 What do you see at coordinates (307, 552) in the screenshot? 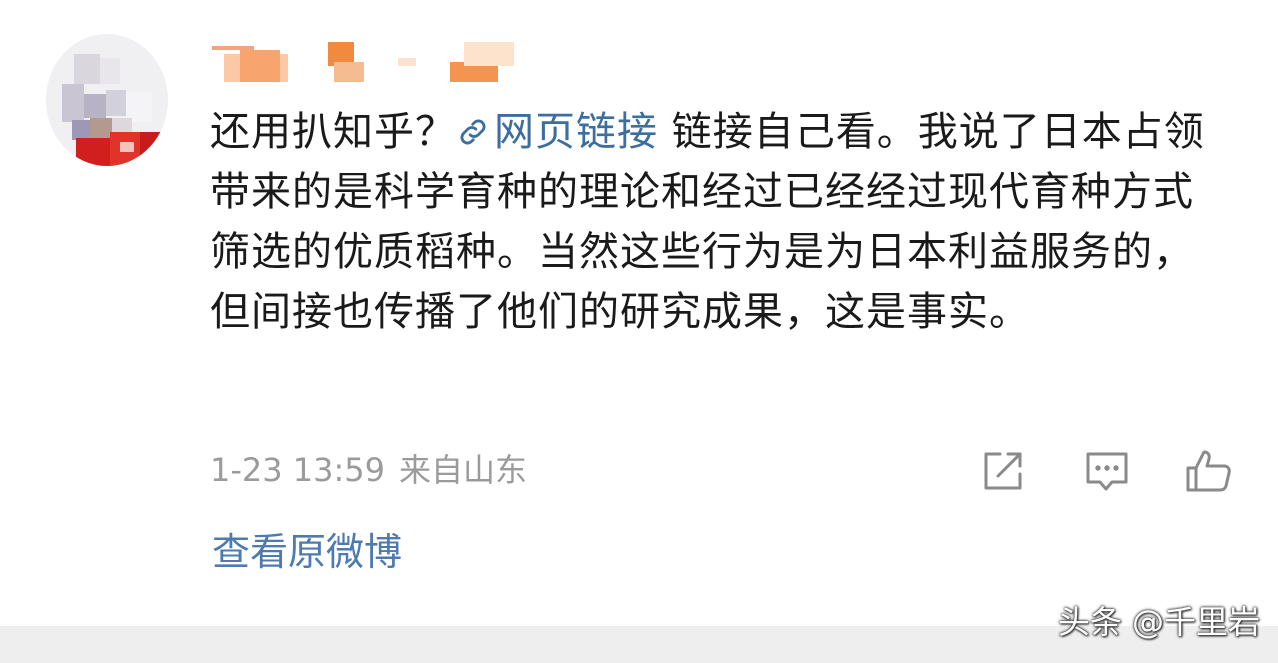
I see `view-original-link: 查看原微博` at bounding box center [307, 552].